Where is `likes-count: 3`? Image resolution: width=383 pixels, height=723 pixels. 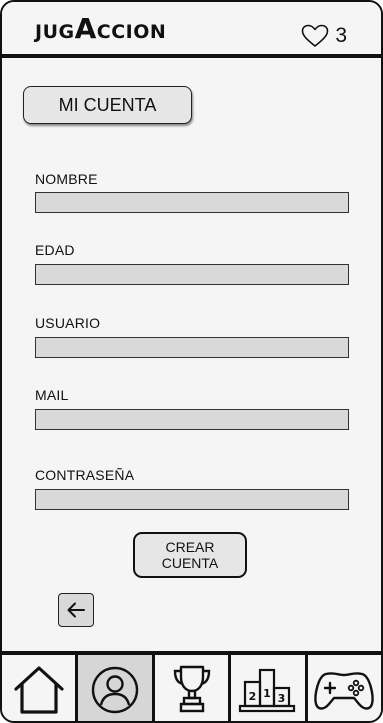
likes-count: 3 is located at coordinates (341, 35).